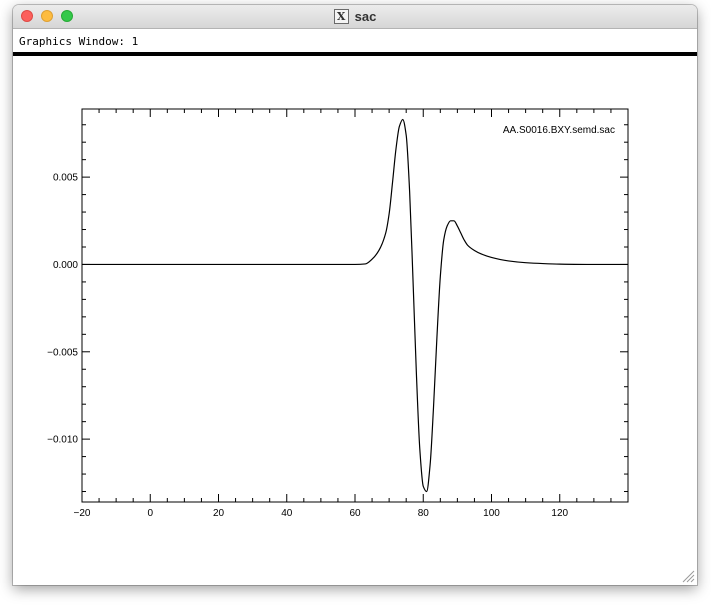  Describe the element at coordinates (150, 513) in the screenshot. I see `x-tick-label: 0` at that location.